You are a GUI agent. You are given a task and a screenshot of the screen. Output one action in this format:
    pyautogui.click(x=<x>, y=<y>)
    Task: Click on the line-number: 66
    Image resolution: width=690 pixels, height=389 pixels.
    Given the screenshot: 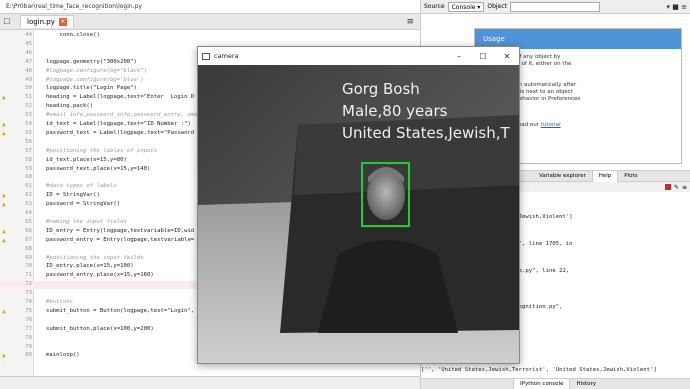 What is the action you would take?
    pyautogui.click(x=28, y=230)
    